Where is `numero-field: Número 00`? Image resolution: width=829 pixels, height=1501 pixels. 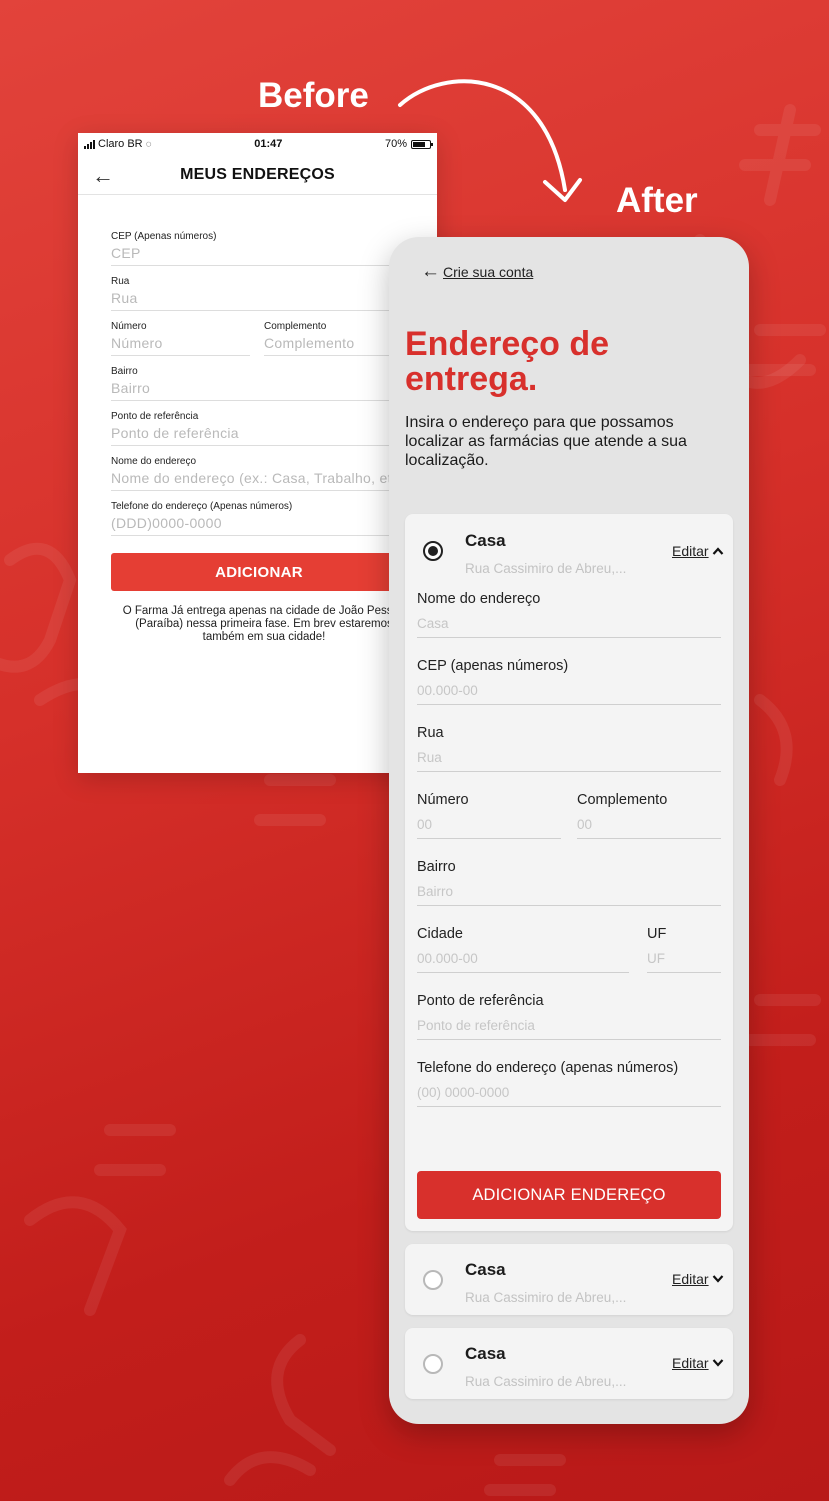
numero-field: Número 00 is located at coordinates (489, 815).